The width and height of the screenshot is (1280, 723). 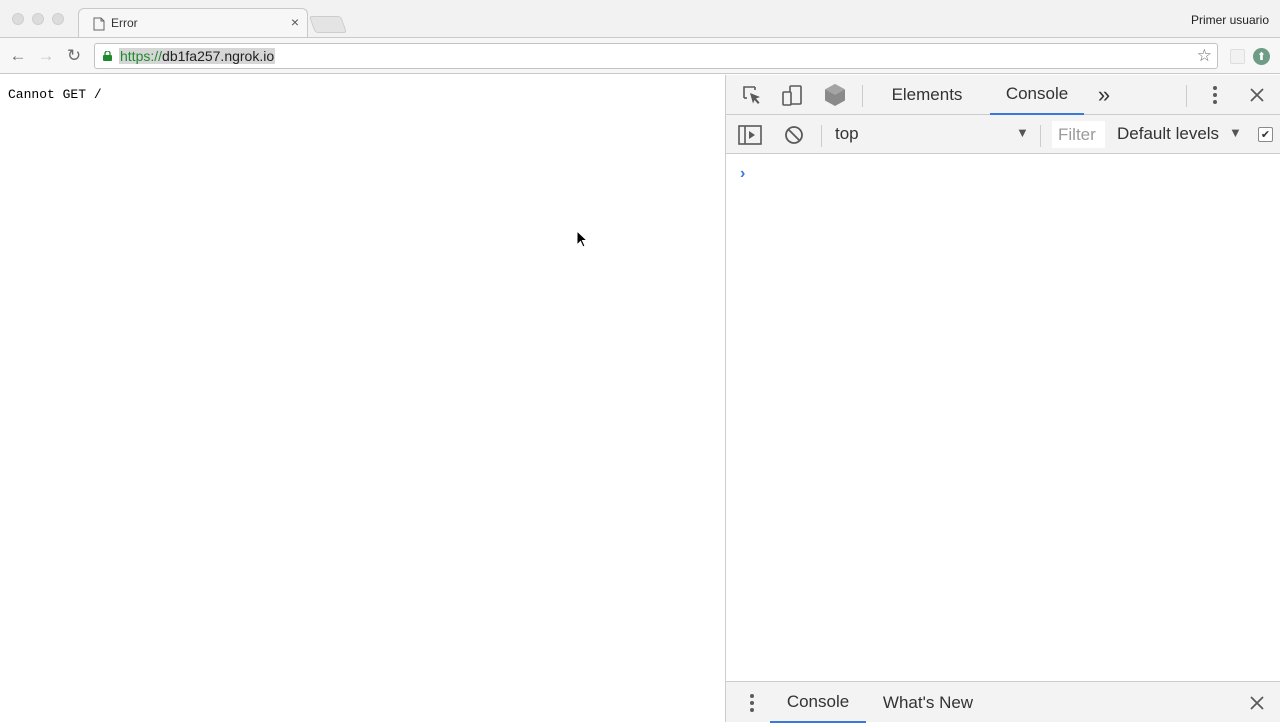 What do you see at coordinates (1230, 20) in the screenshot?
I see `profile-name: Primer usuario` at bounding box center [1230, 20].